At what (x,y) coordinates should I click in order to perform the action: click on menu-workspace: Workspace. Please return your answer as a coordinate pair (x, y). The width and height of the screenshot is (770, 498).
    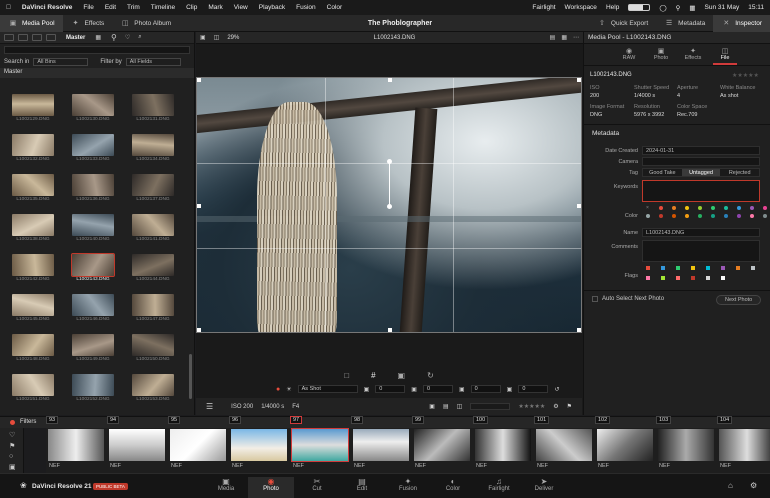
    Looking at the image, I should click on (581, 7).